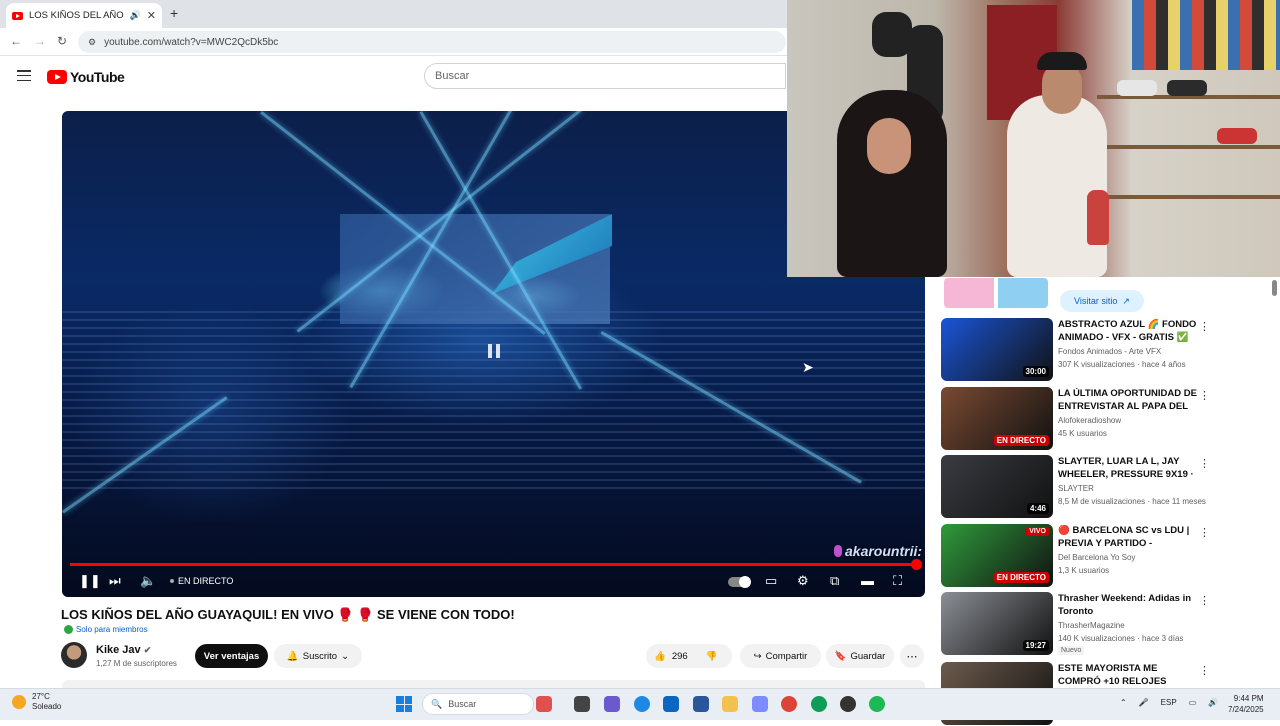  I want to click on sneaker, so click(1137, 88).